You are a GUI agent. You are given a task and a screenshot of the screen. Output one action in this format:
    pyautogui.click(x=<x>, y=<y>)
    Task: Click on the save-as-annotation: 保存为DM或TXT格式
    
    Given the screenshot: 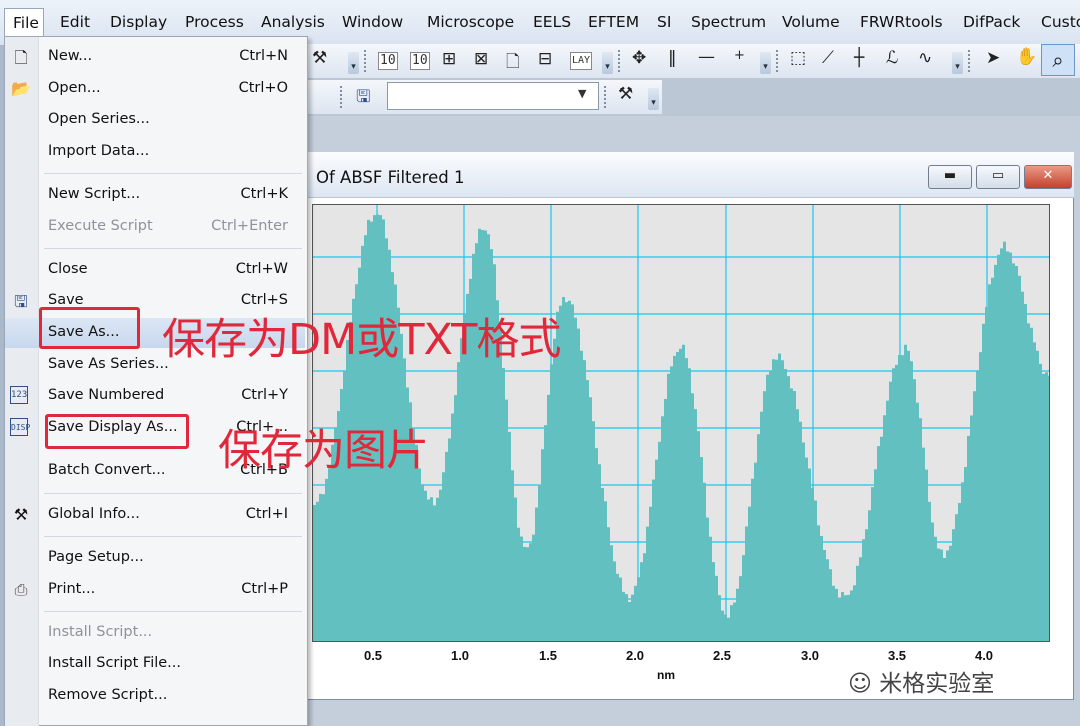 What is the action you would take?
    pyautogui.click(x=361, y=340)
    